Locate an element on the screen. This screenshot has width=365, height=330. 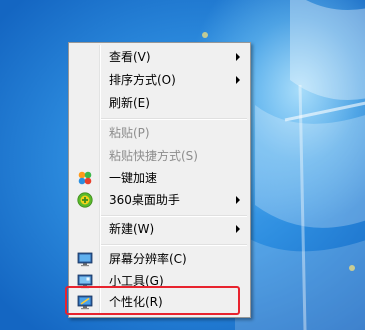
menu-item-new: 新建(W) is located at coordinates (159, 229).